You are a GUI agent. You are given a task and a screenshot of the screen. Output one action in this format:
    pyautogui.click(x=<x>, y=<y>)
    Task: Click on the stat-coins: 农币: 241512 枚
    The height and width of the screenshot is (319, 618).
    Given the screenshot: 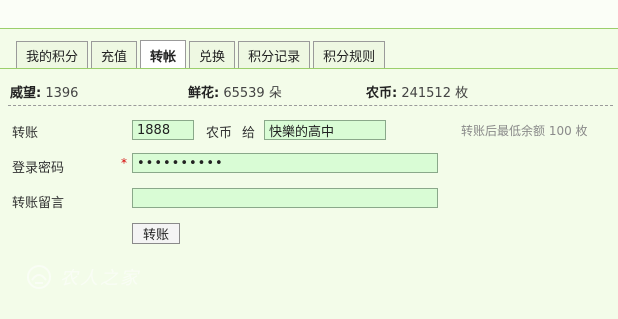 What is the action you would take?
    pyautogui.click(x=417, y=91)
    